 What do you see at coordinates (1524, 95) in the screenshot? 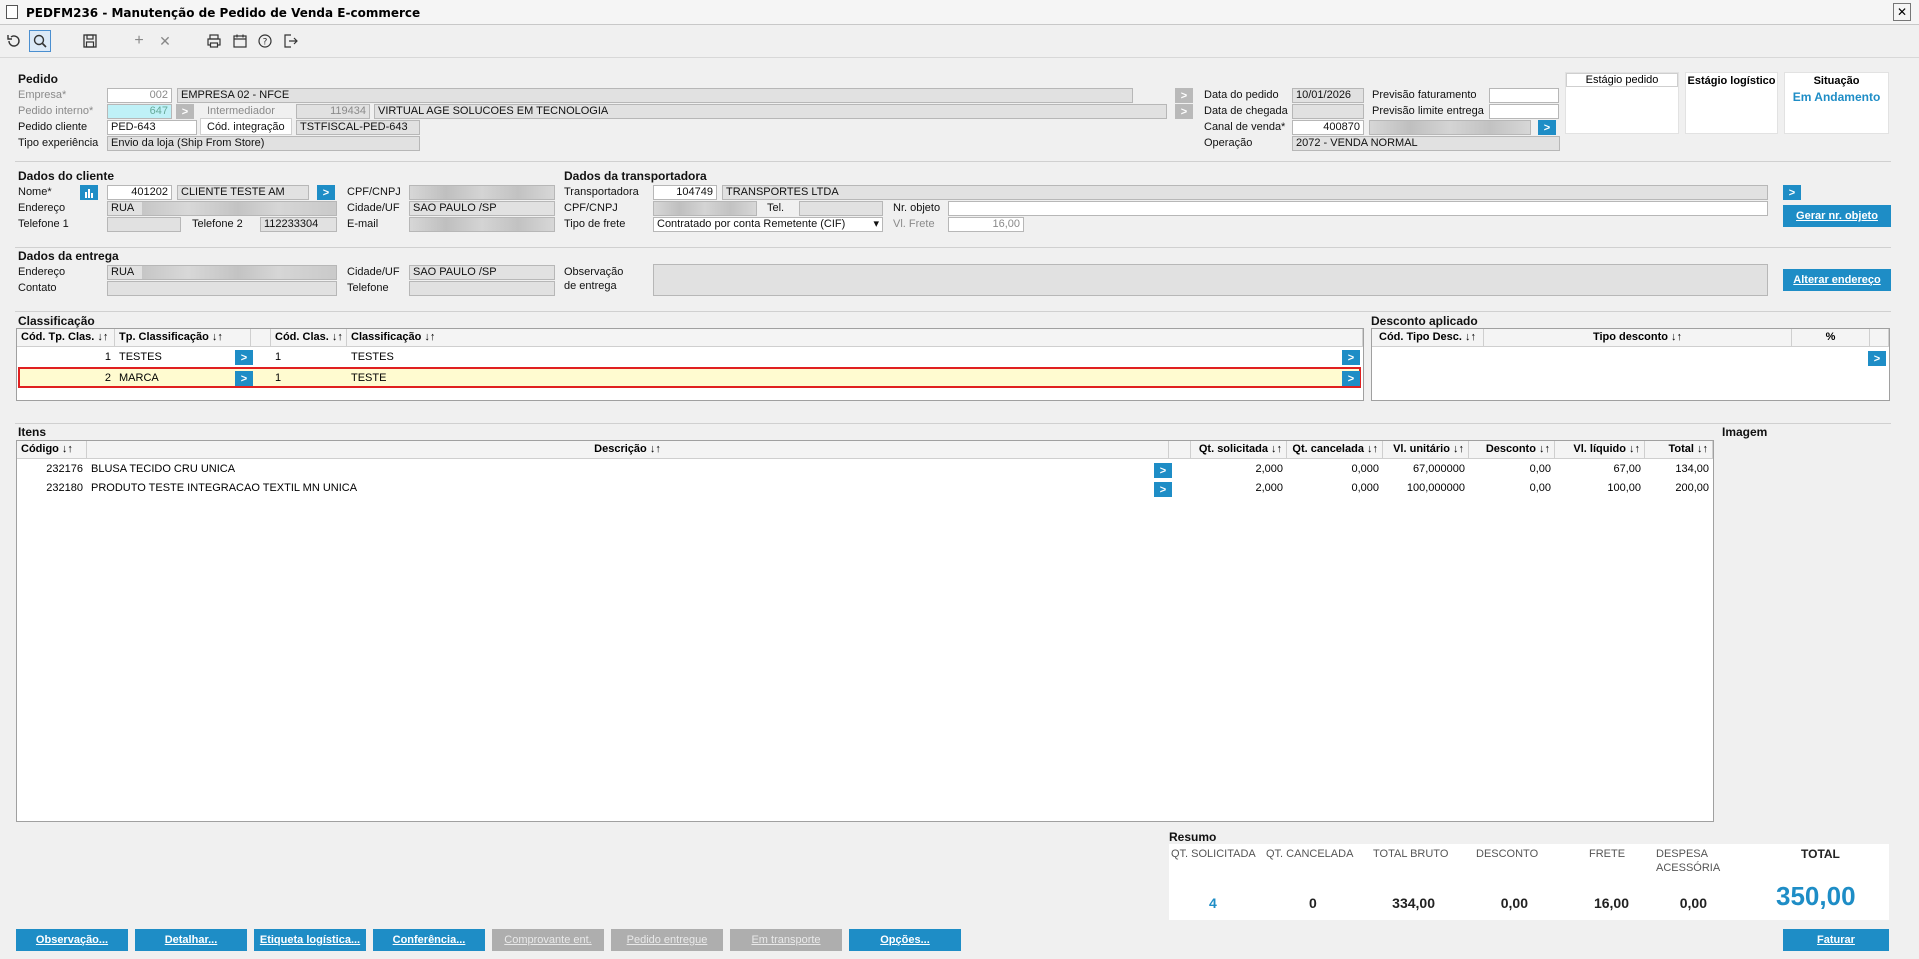
I see `previsao-faturamento-field` at bounding box center [1524, 95].